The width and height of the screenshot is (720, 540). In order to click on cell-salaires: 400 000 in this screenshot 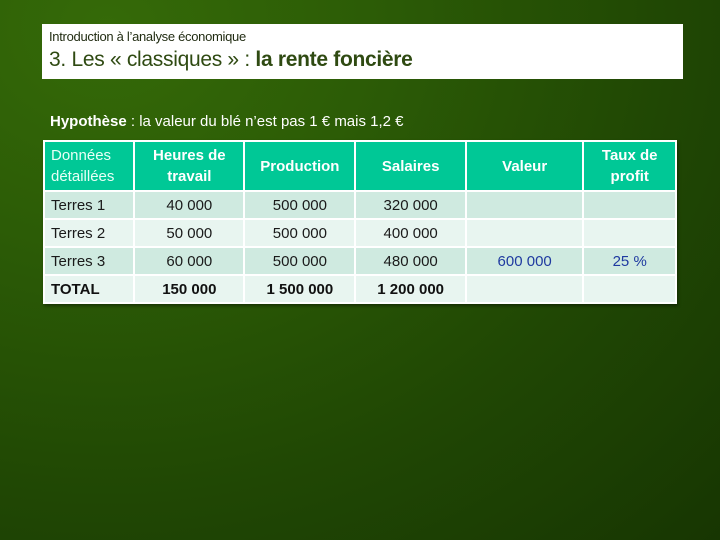, I will do `click(410, 233)`.